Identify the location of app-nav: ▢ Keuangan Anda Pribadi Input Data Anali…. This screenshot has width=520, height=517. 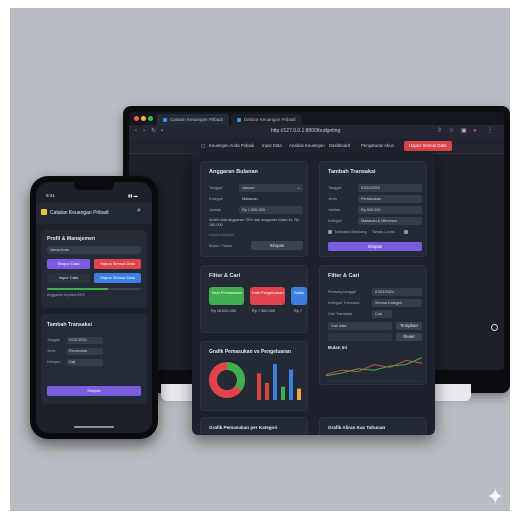
(316, 146).